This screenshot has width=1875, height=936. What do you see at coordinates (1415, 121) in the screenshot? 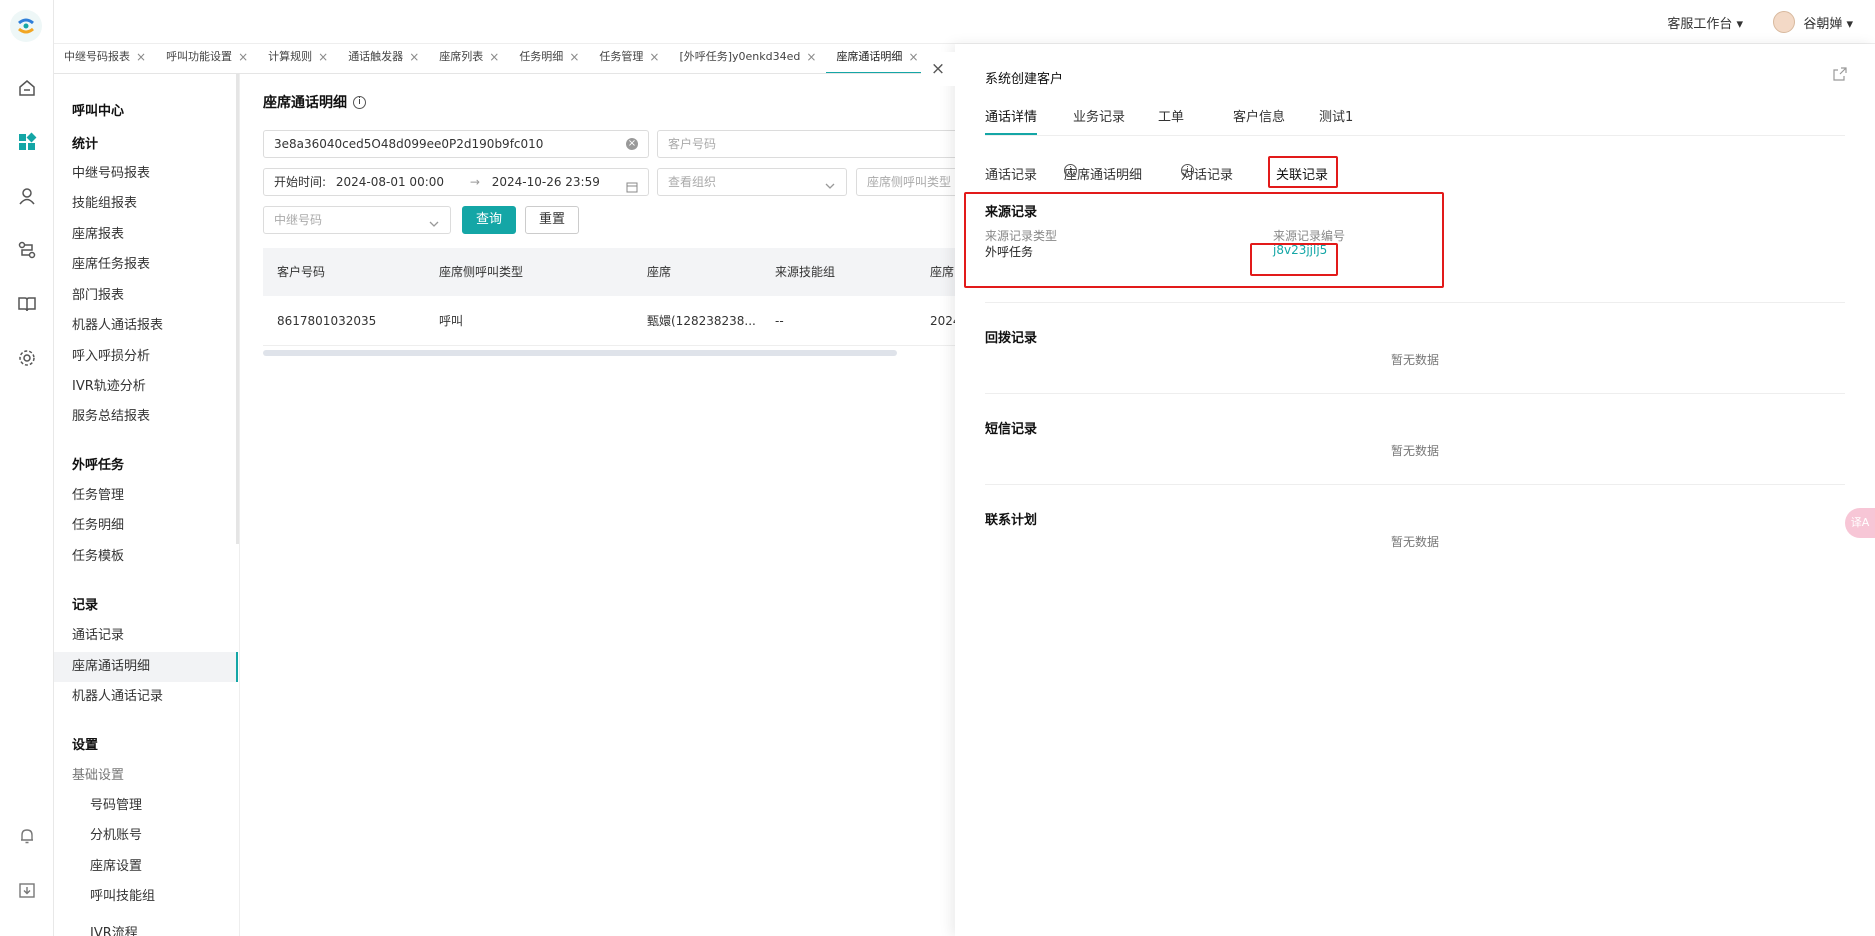
I see `drawer-tabs: 通话详情 业务记录 工单 客户信息 测试1` at bounding box center [1415, 121].